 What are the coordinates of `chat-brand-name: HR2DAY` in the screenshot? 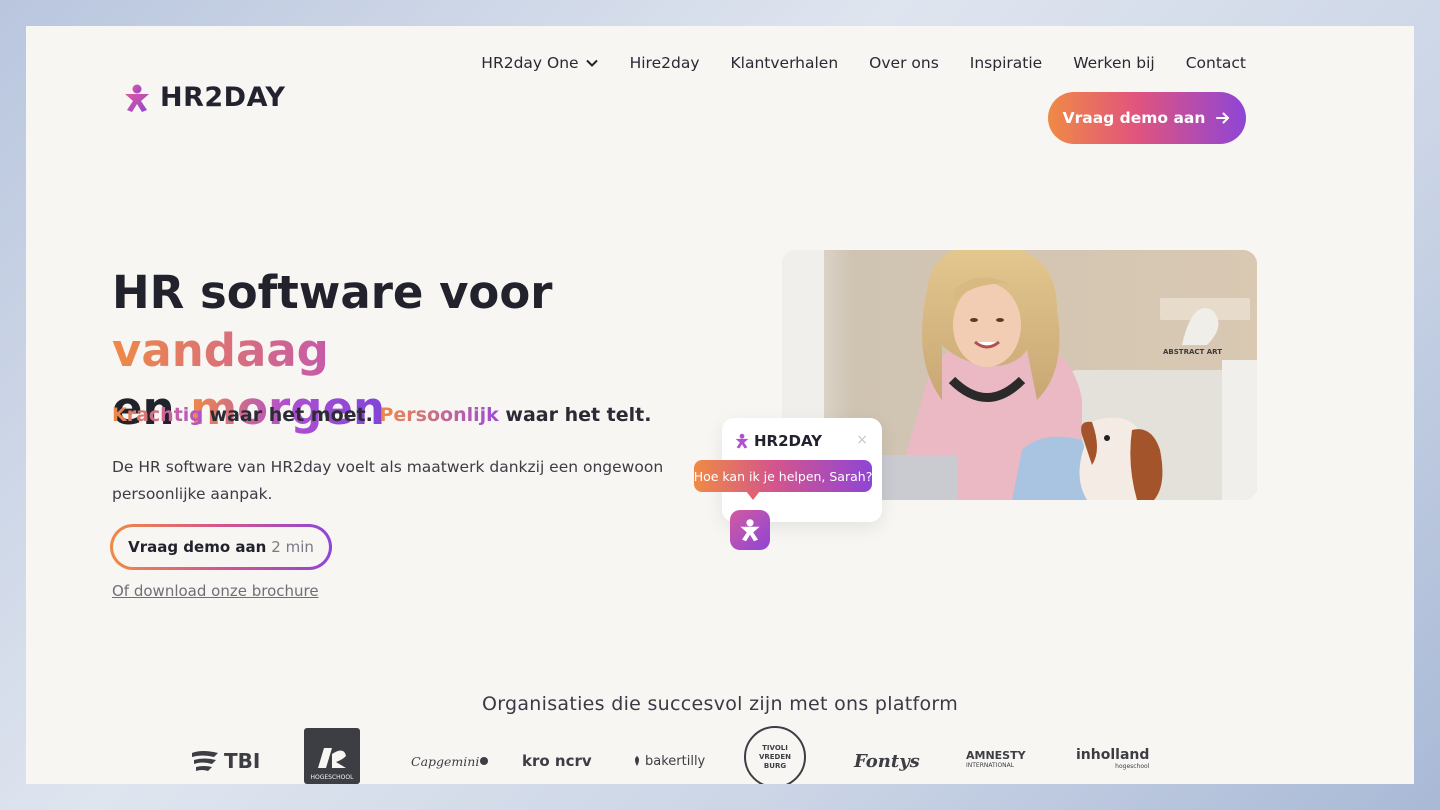 It's located at (788, 441).